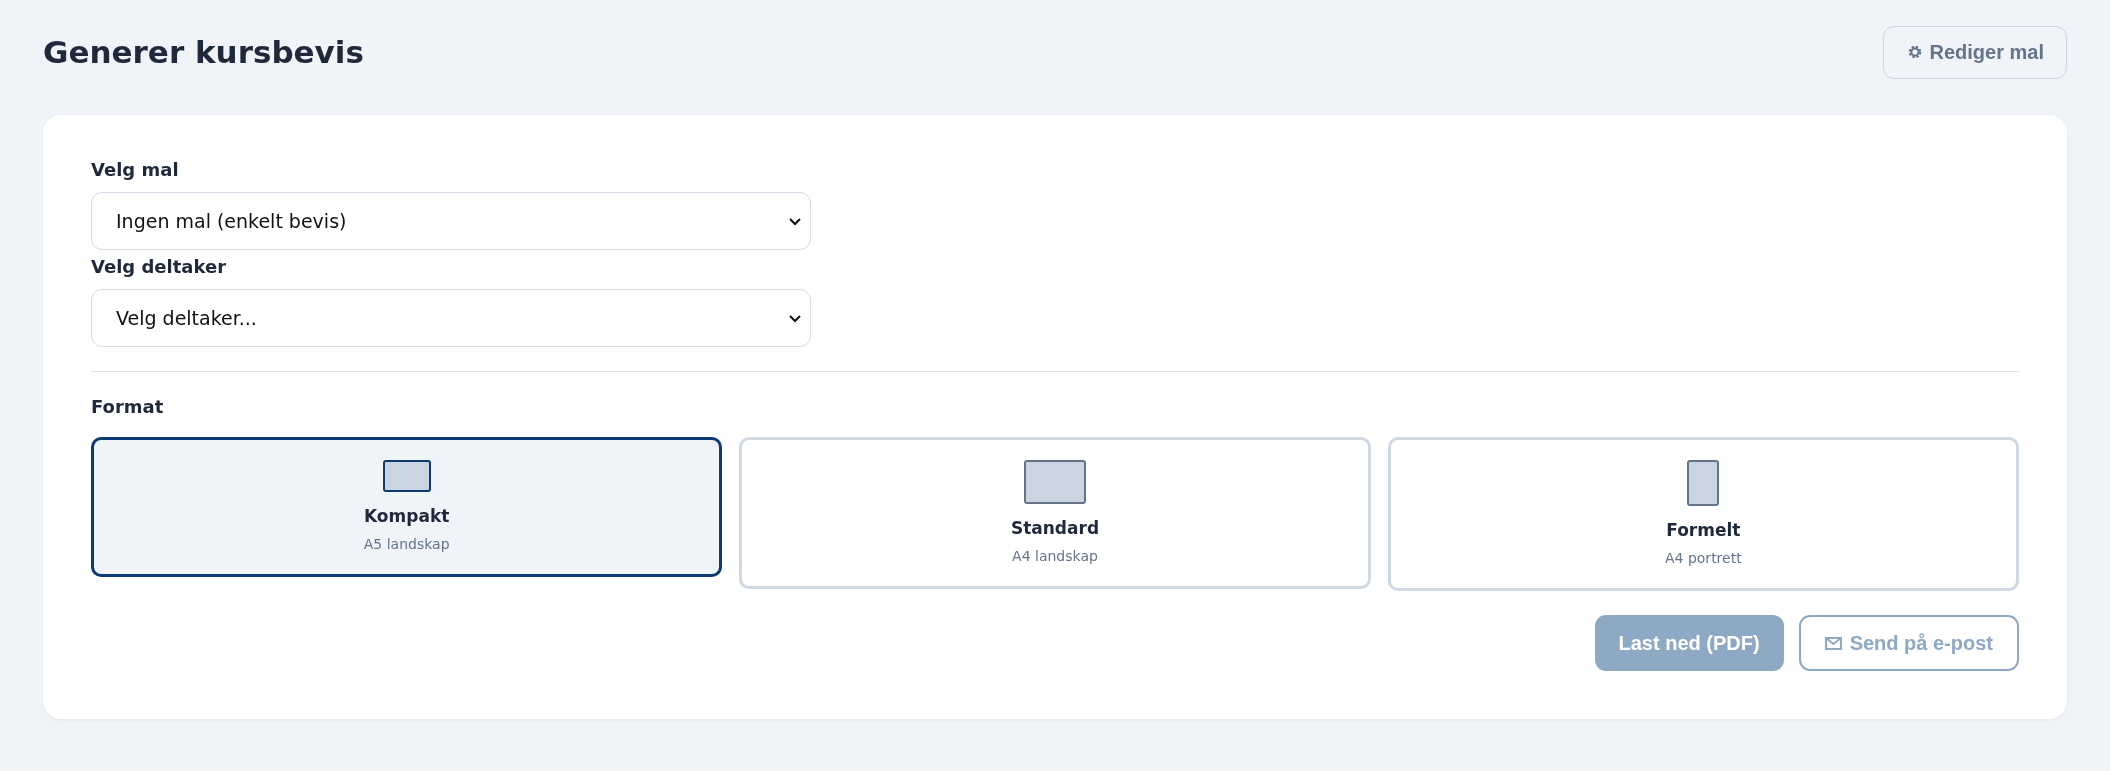 The image size is (2110, 771). I want to click on select-field: Ingen mal (enkelt bevis), so click(451, 221).